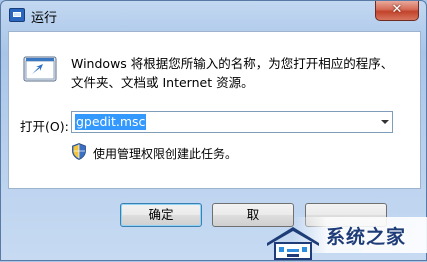 The width and height of the screenshot is (427, 262). Describe the element at coordinates (44, 126) in the screenshot. I see `open-label: 打开(O):` at that location.